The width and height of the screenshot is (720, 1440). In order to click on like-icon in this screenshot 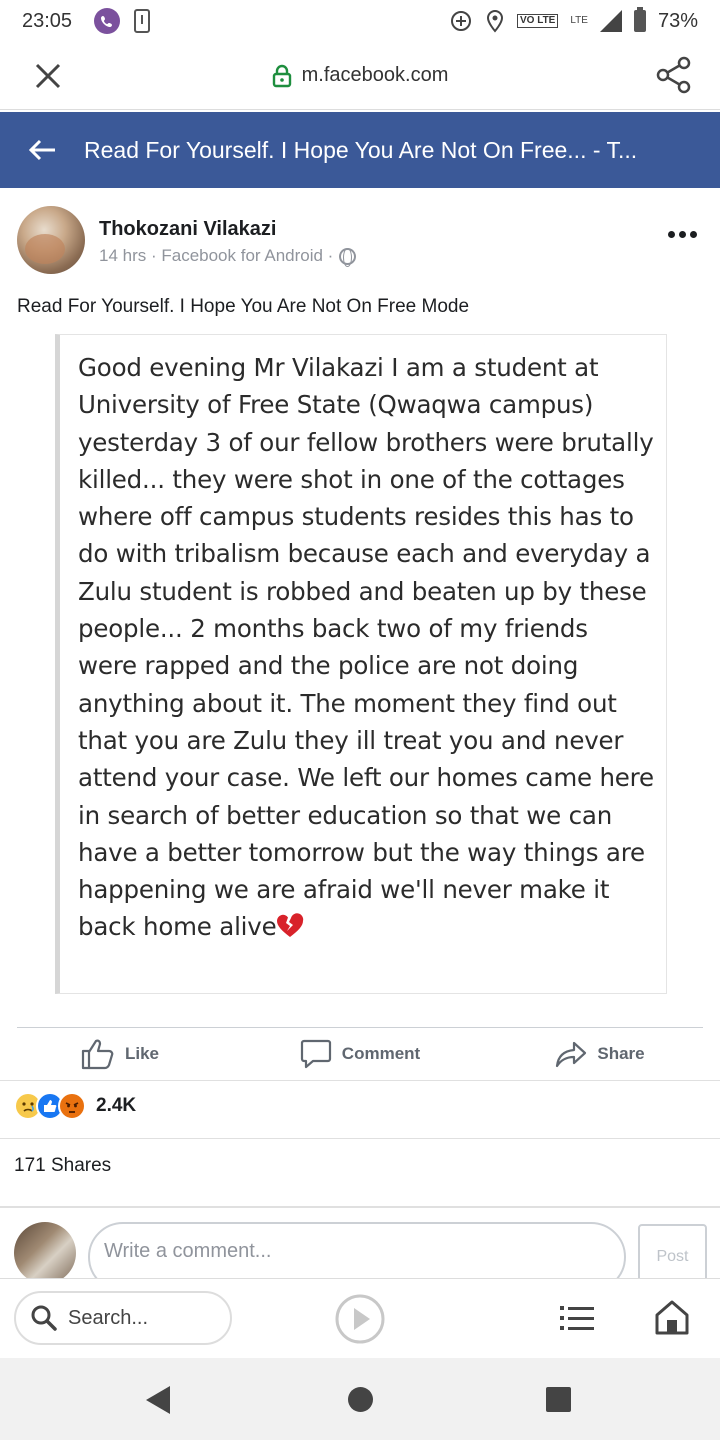, I will do `click(97, 1054)`.